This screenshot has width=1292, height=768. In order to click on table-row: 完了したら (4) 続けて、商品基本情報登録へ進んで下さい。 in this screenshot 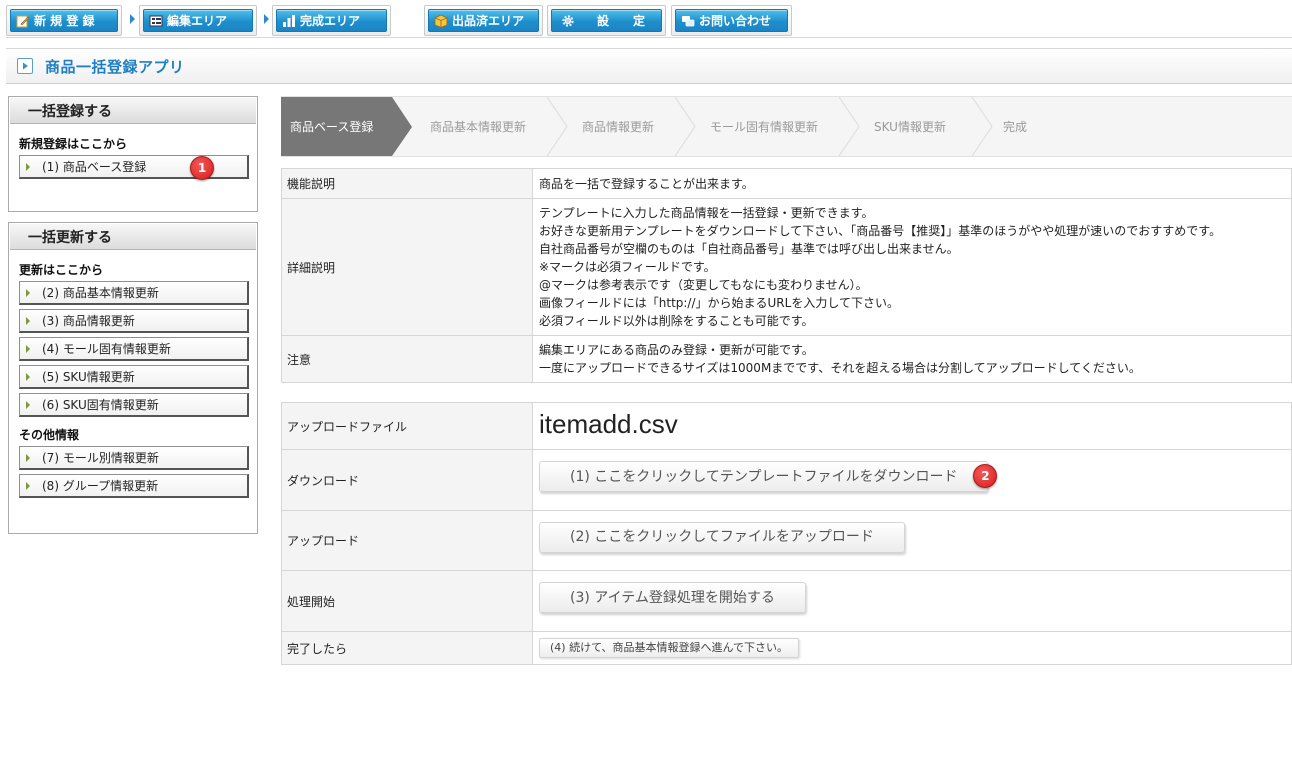, I will do `click(786, 648)`.